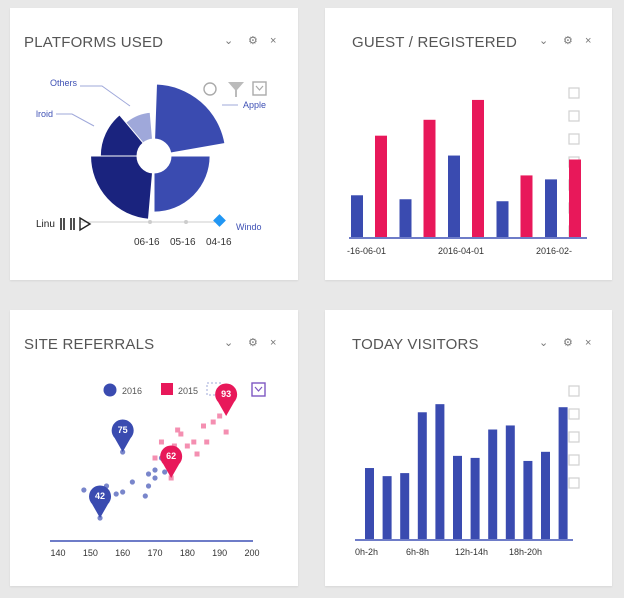 The image size is (624, 598). What do you see at coordinates (219, 242) in the screenshot?
I see `timeline-label: 04-16` at bounding box center [219, 242].